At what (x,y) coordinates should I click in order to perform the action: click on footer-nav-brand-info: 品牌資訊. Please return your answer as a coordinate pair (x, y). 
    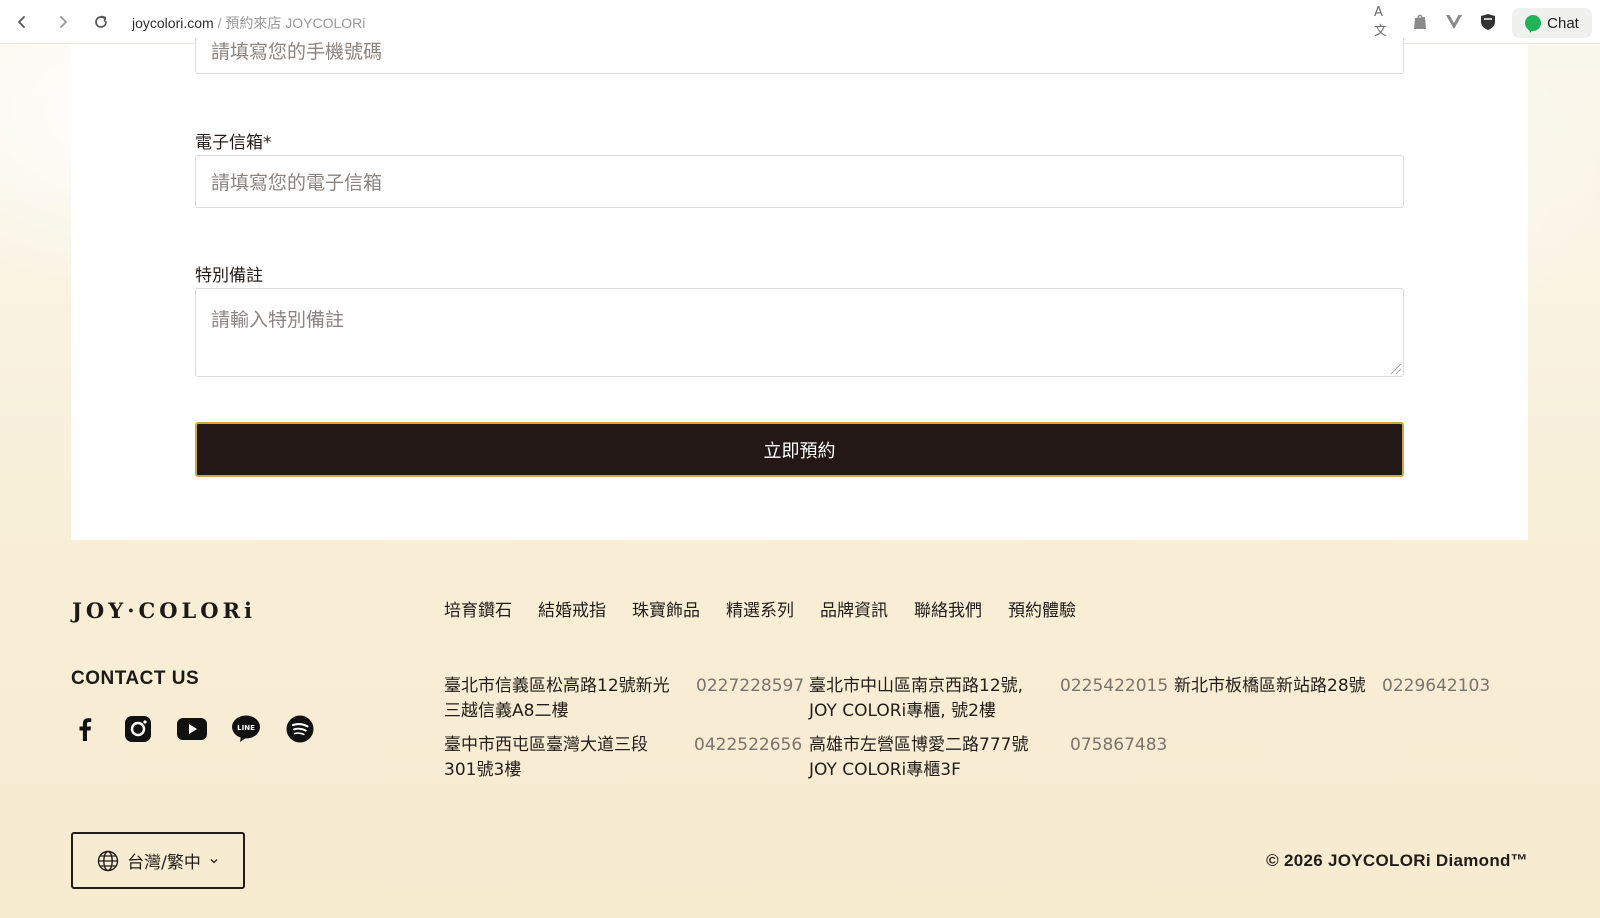
    Looking at the image, I should click on (854, 608).